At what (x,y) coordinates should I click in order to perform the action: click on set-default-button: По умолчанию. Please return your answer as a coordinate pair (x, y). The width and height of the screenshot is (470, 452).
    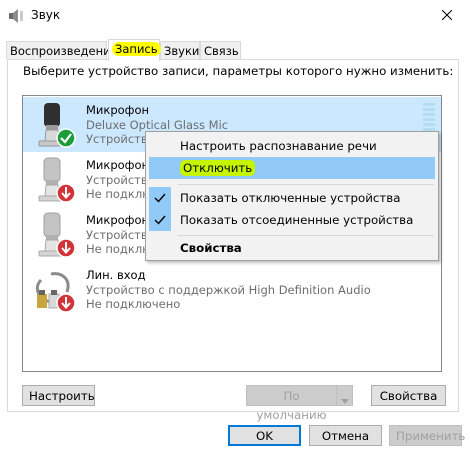
    Looking at the image, I should click on (291, 403).